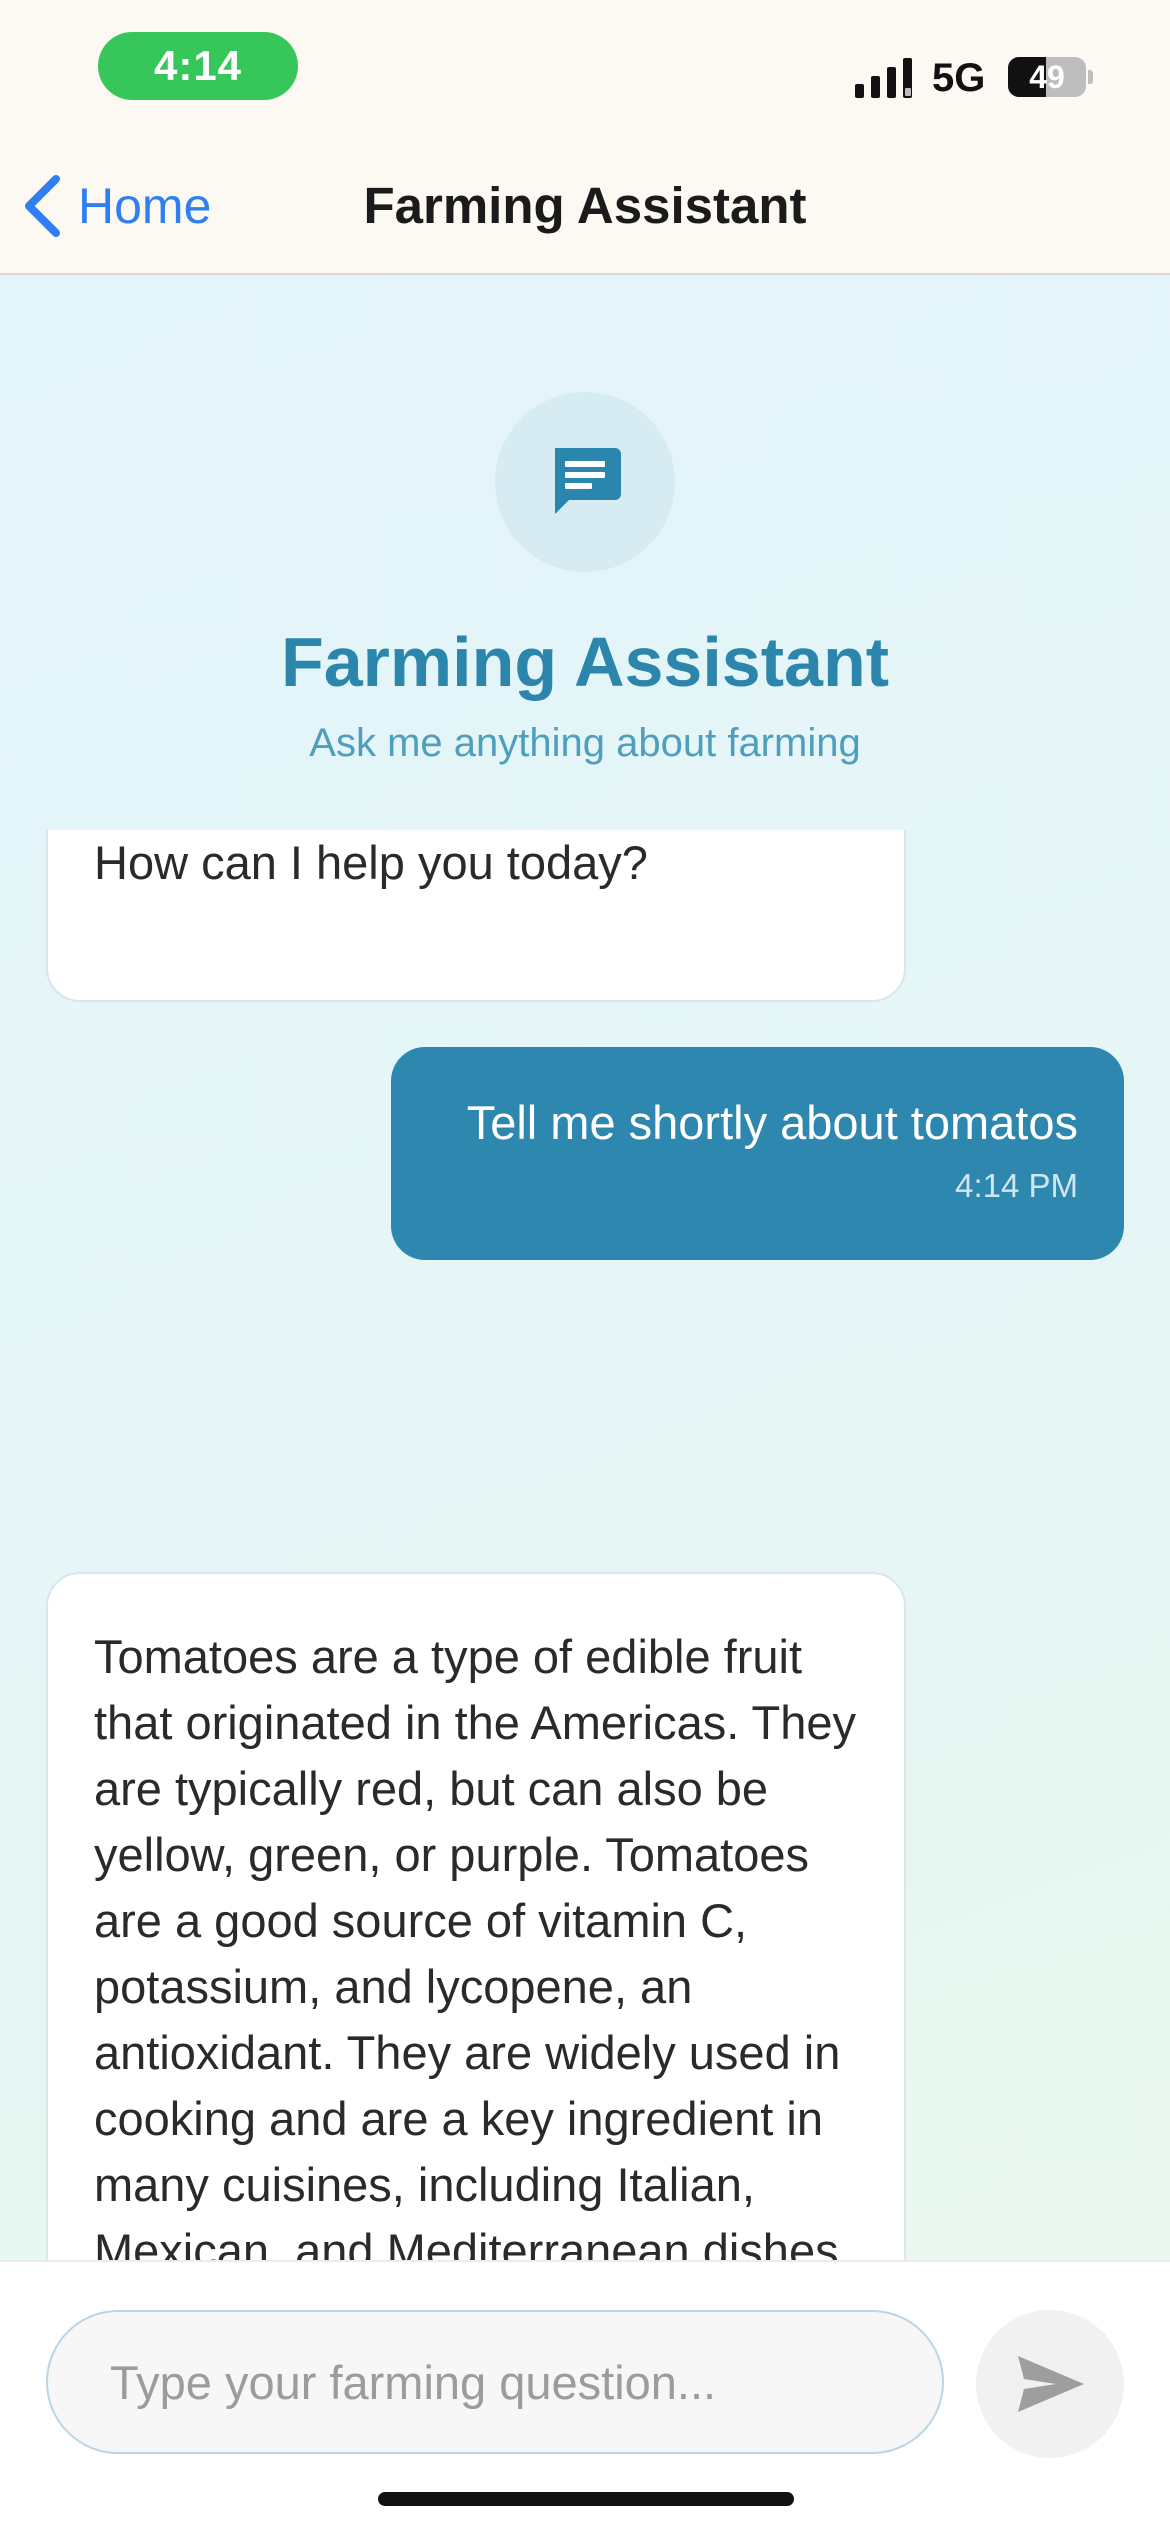  What do you see at coordinates (585, 662) in the screenshot?
I see `assistant-title: Farming Assistant` at bounding box center [585, 662].